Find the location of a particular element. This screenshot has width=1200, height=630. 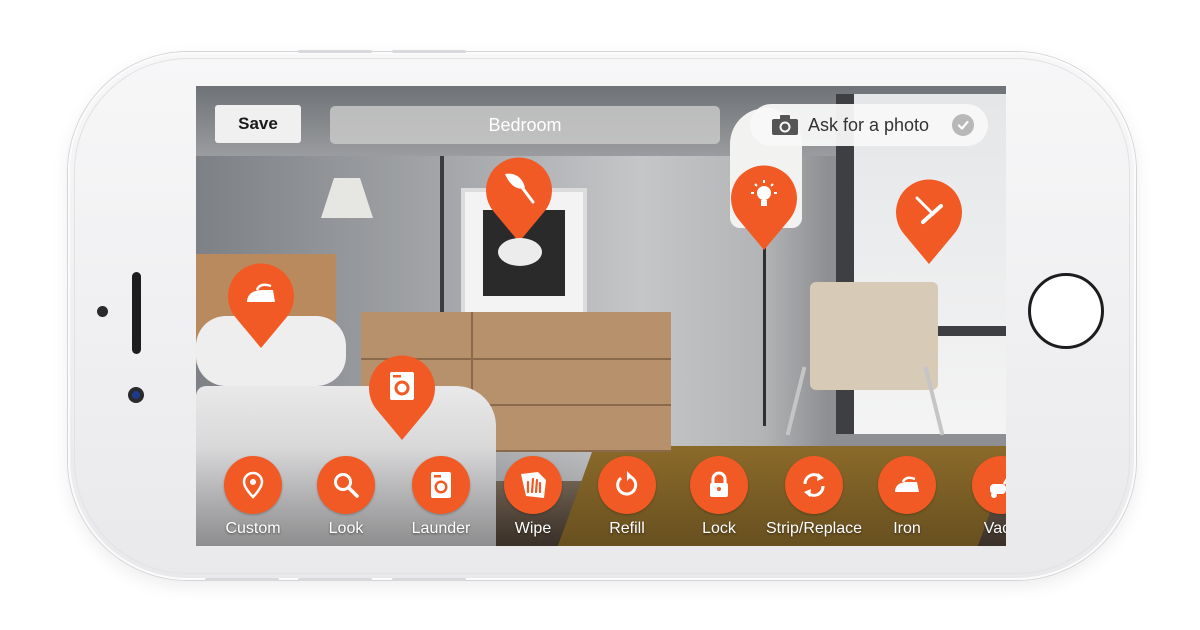

earpiece-speaker is located at coordinates (136, 313).